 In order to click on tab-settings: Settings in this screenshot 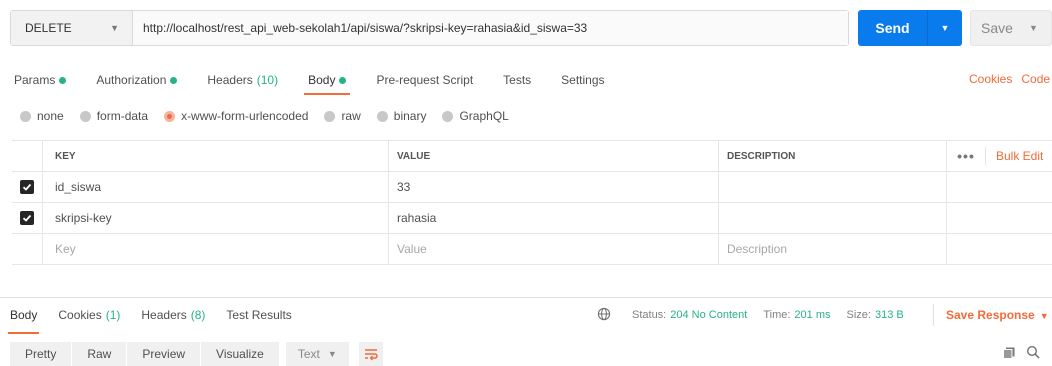, I will do `click(582, 80)`.